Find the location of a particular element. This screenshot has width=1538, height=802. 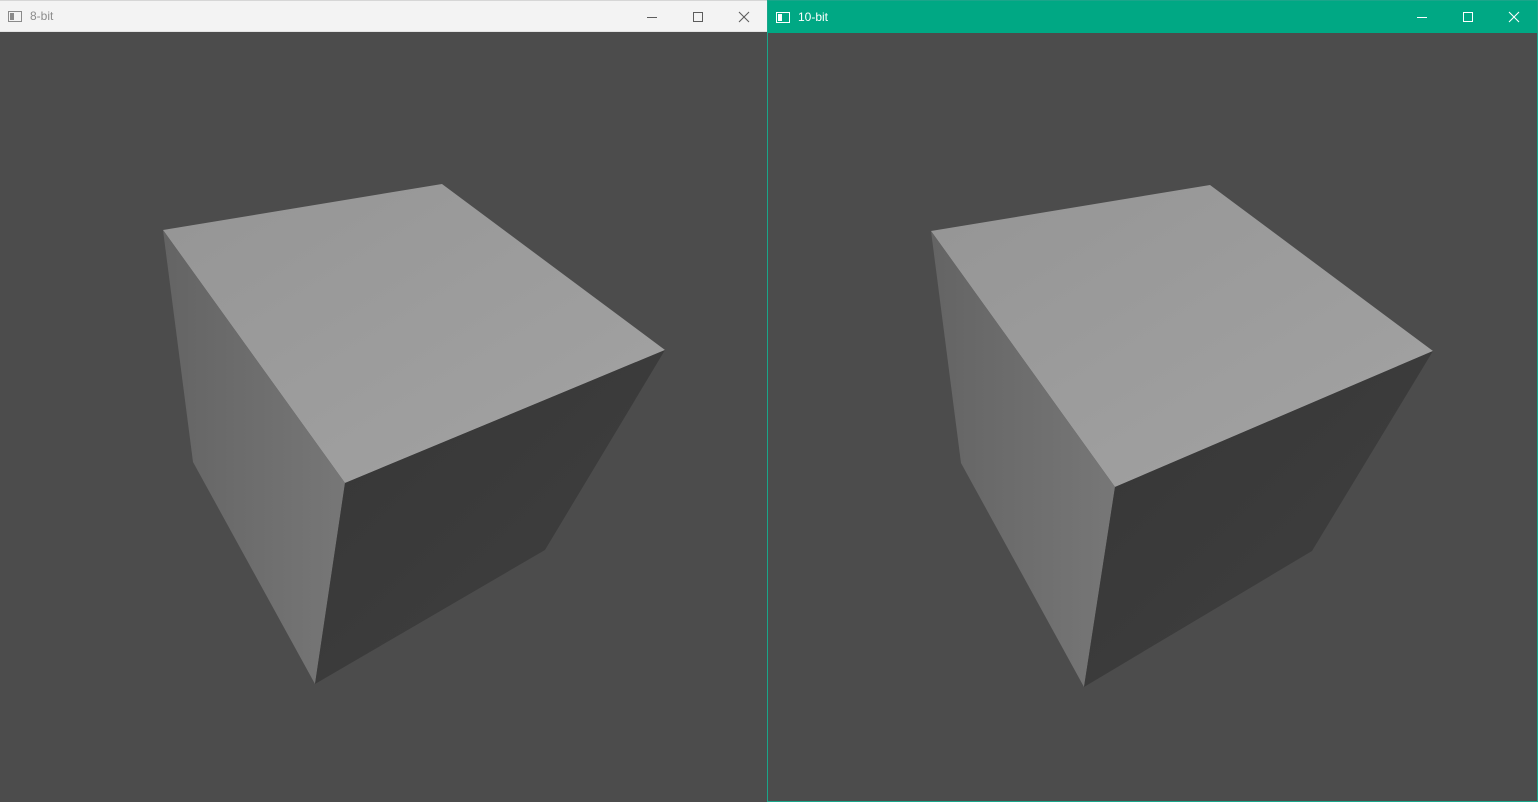

window-title: 10-bit is located at coordinates (813, 17).